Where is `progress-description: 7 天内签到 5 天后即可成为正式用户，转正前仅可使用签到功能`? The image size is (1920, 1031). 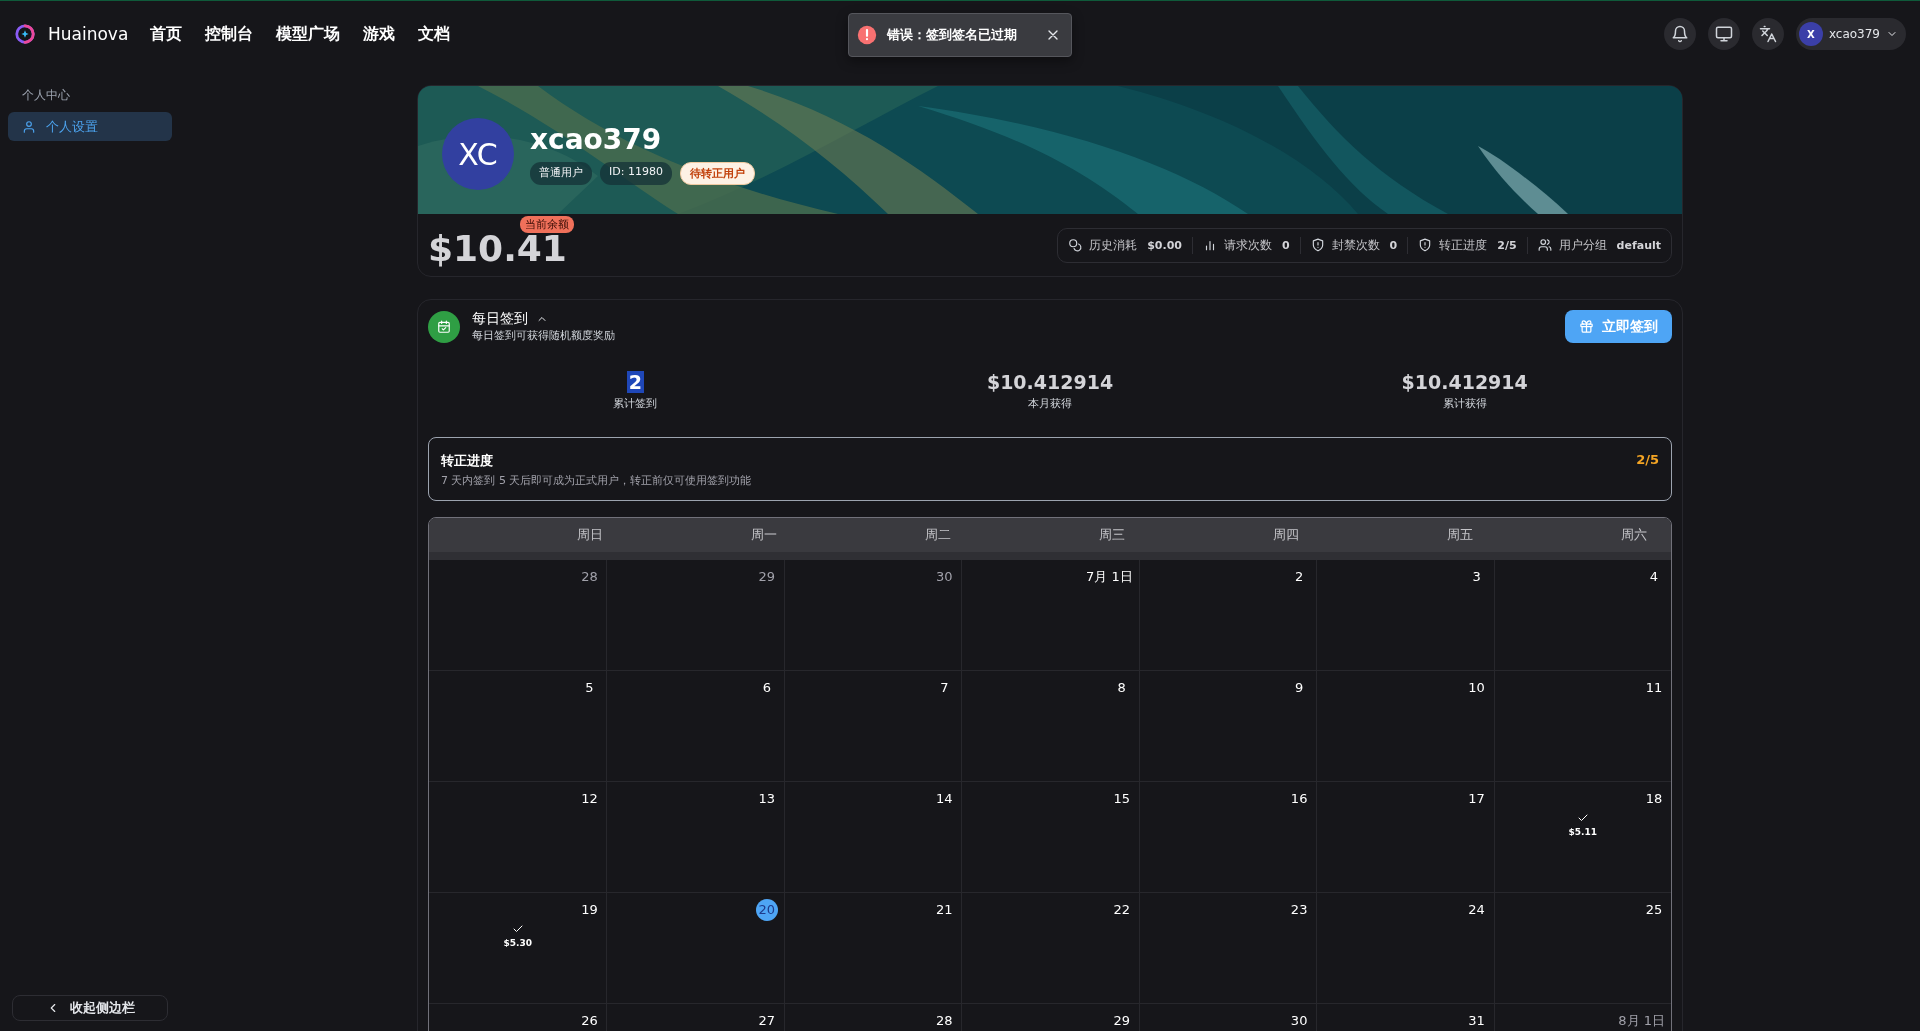
progress-description: 7 天内签到 5 天后即可成为正式用户，转正前仅可使用签到功能 is located at coordinates (596, 480).